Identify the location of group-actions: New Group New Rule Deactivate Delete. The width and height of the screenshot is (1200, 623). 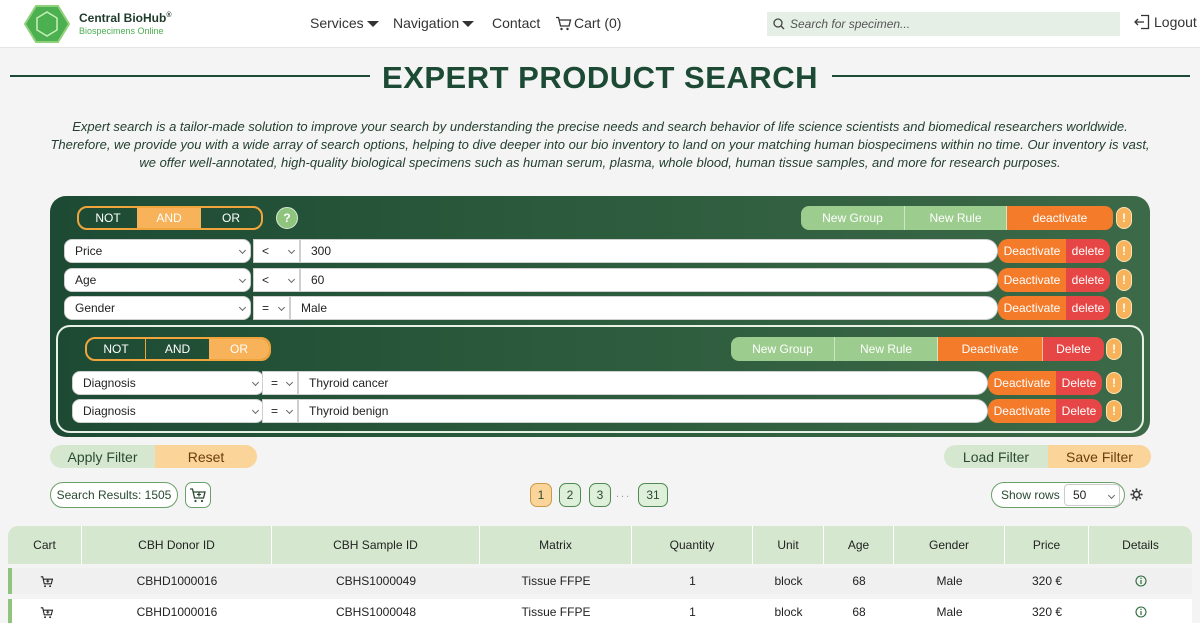
(917, 349).